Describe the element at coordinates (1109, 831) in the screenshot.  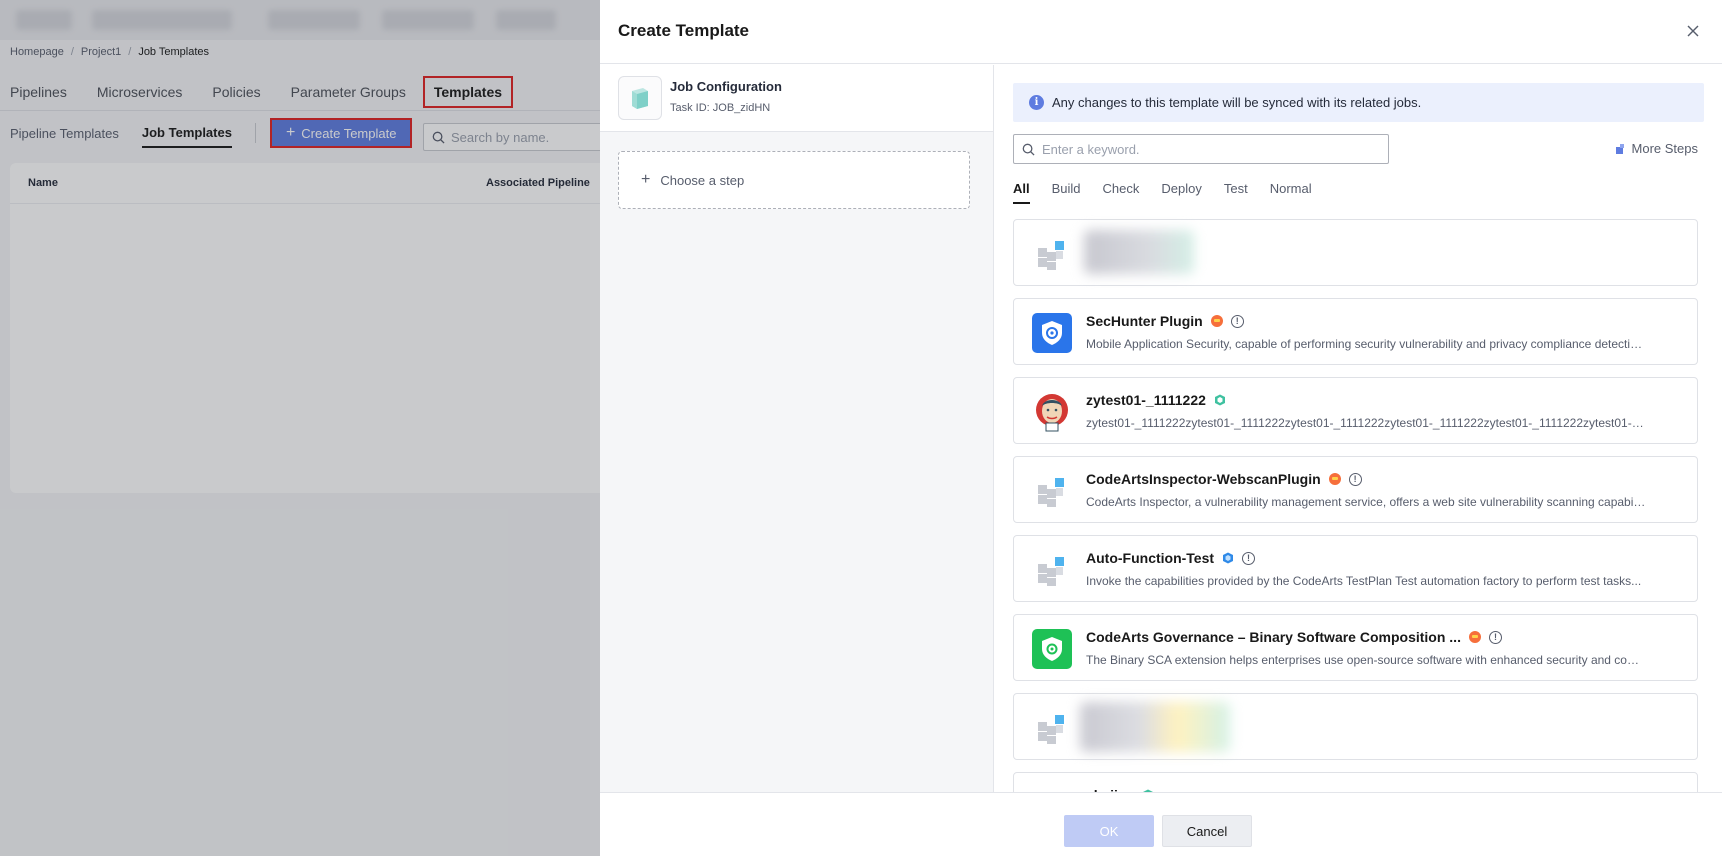
I see `ok-button: OK` at that location.